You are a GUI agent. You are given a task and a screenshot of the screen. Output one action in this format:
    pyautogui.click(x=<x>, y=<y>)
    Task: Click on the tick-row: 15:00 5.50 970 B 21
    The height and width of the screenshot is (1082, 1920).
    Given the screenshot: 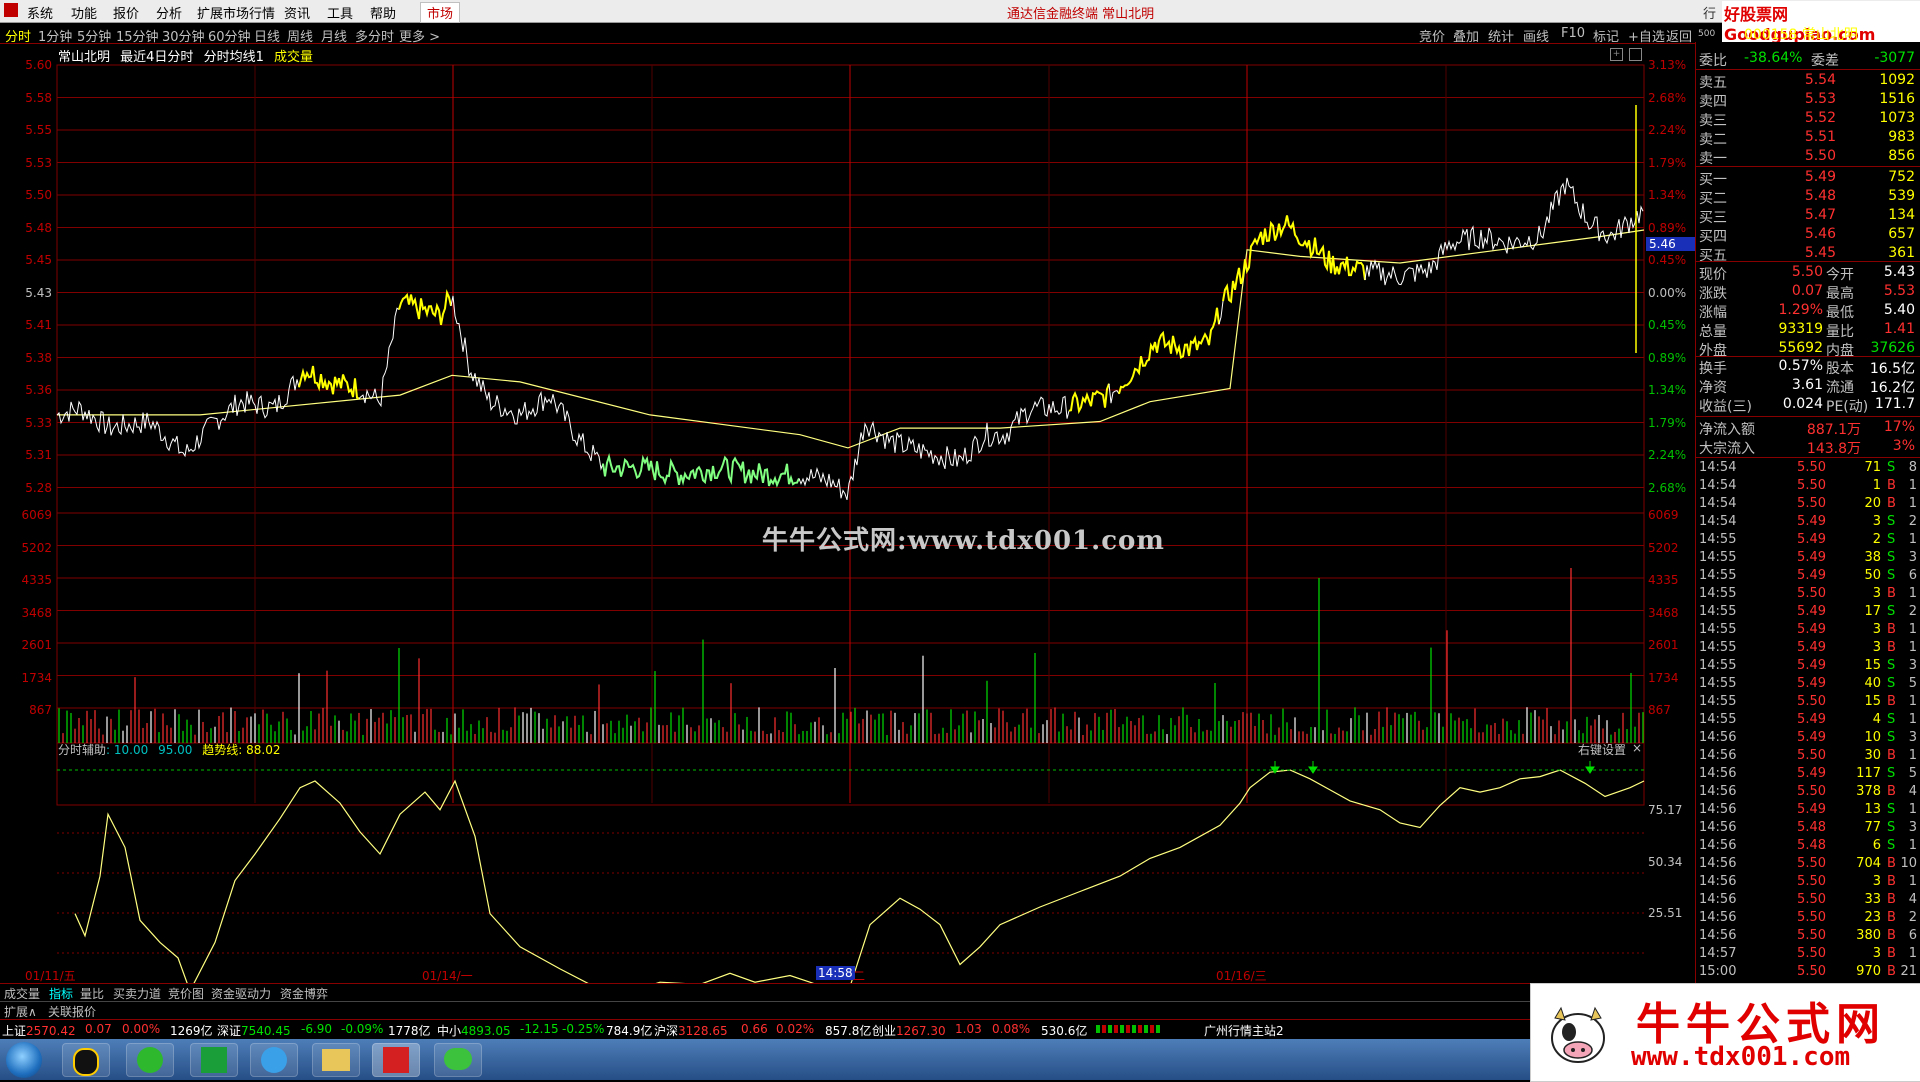 What is the action you would take?
    pyautogui.click(x=1808, y=973)
    